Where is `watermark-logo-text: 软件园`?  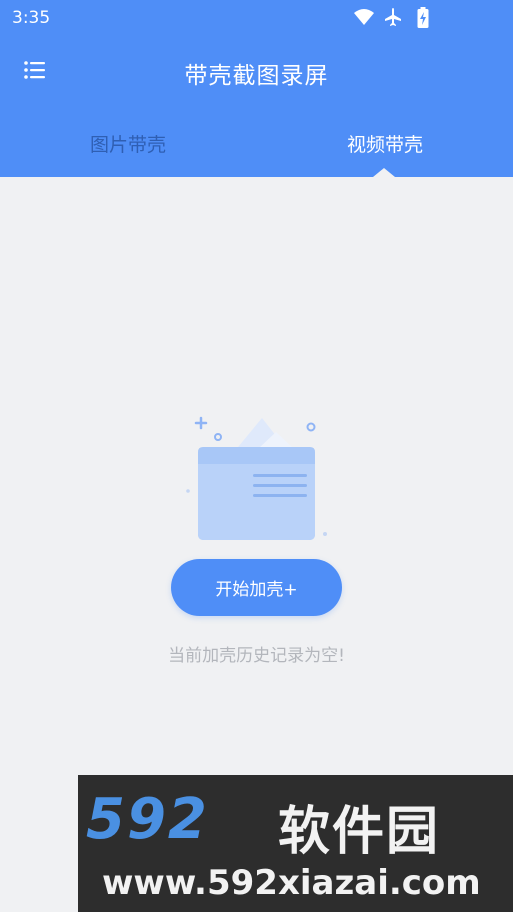 watermark-logo-text: 软件园 is located at coordinates (359, 832).